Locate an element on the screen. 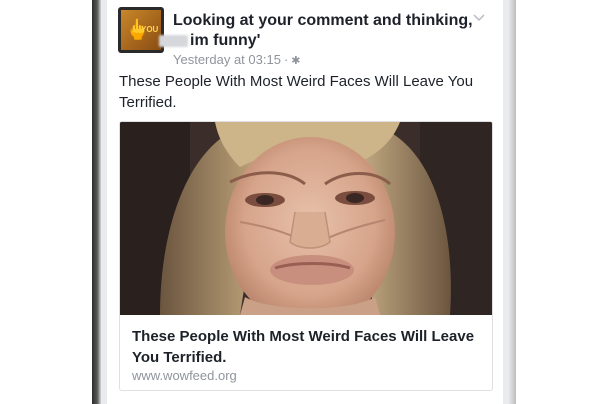  chevron-down-icon is located at coordinates (479, 18).